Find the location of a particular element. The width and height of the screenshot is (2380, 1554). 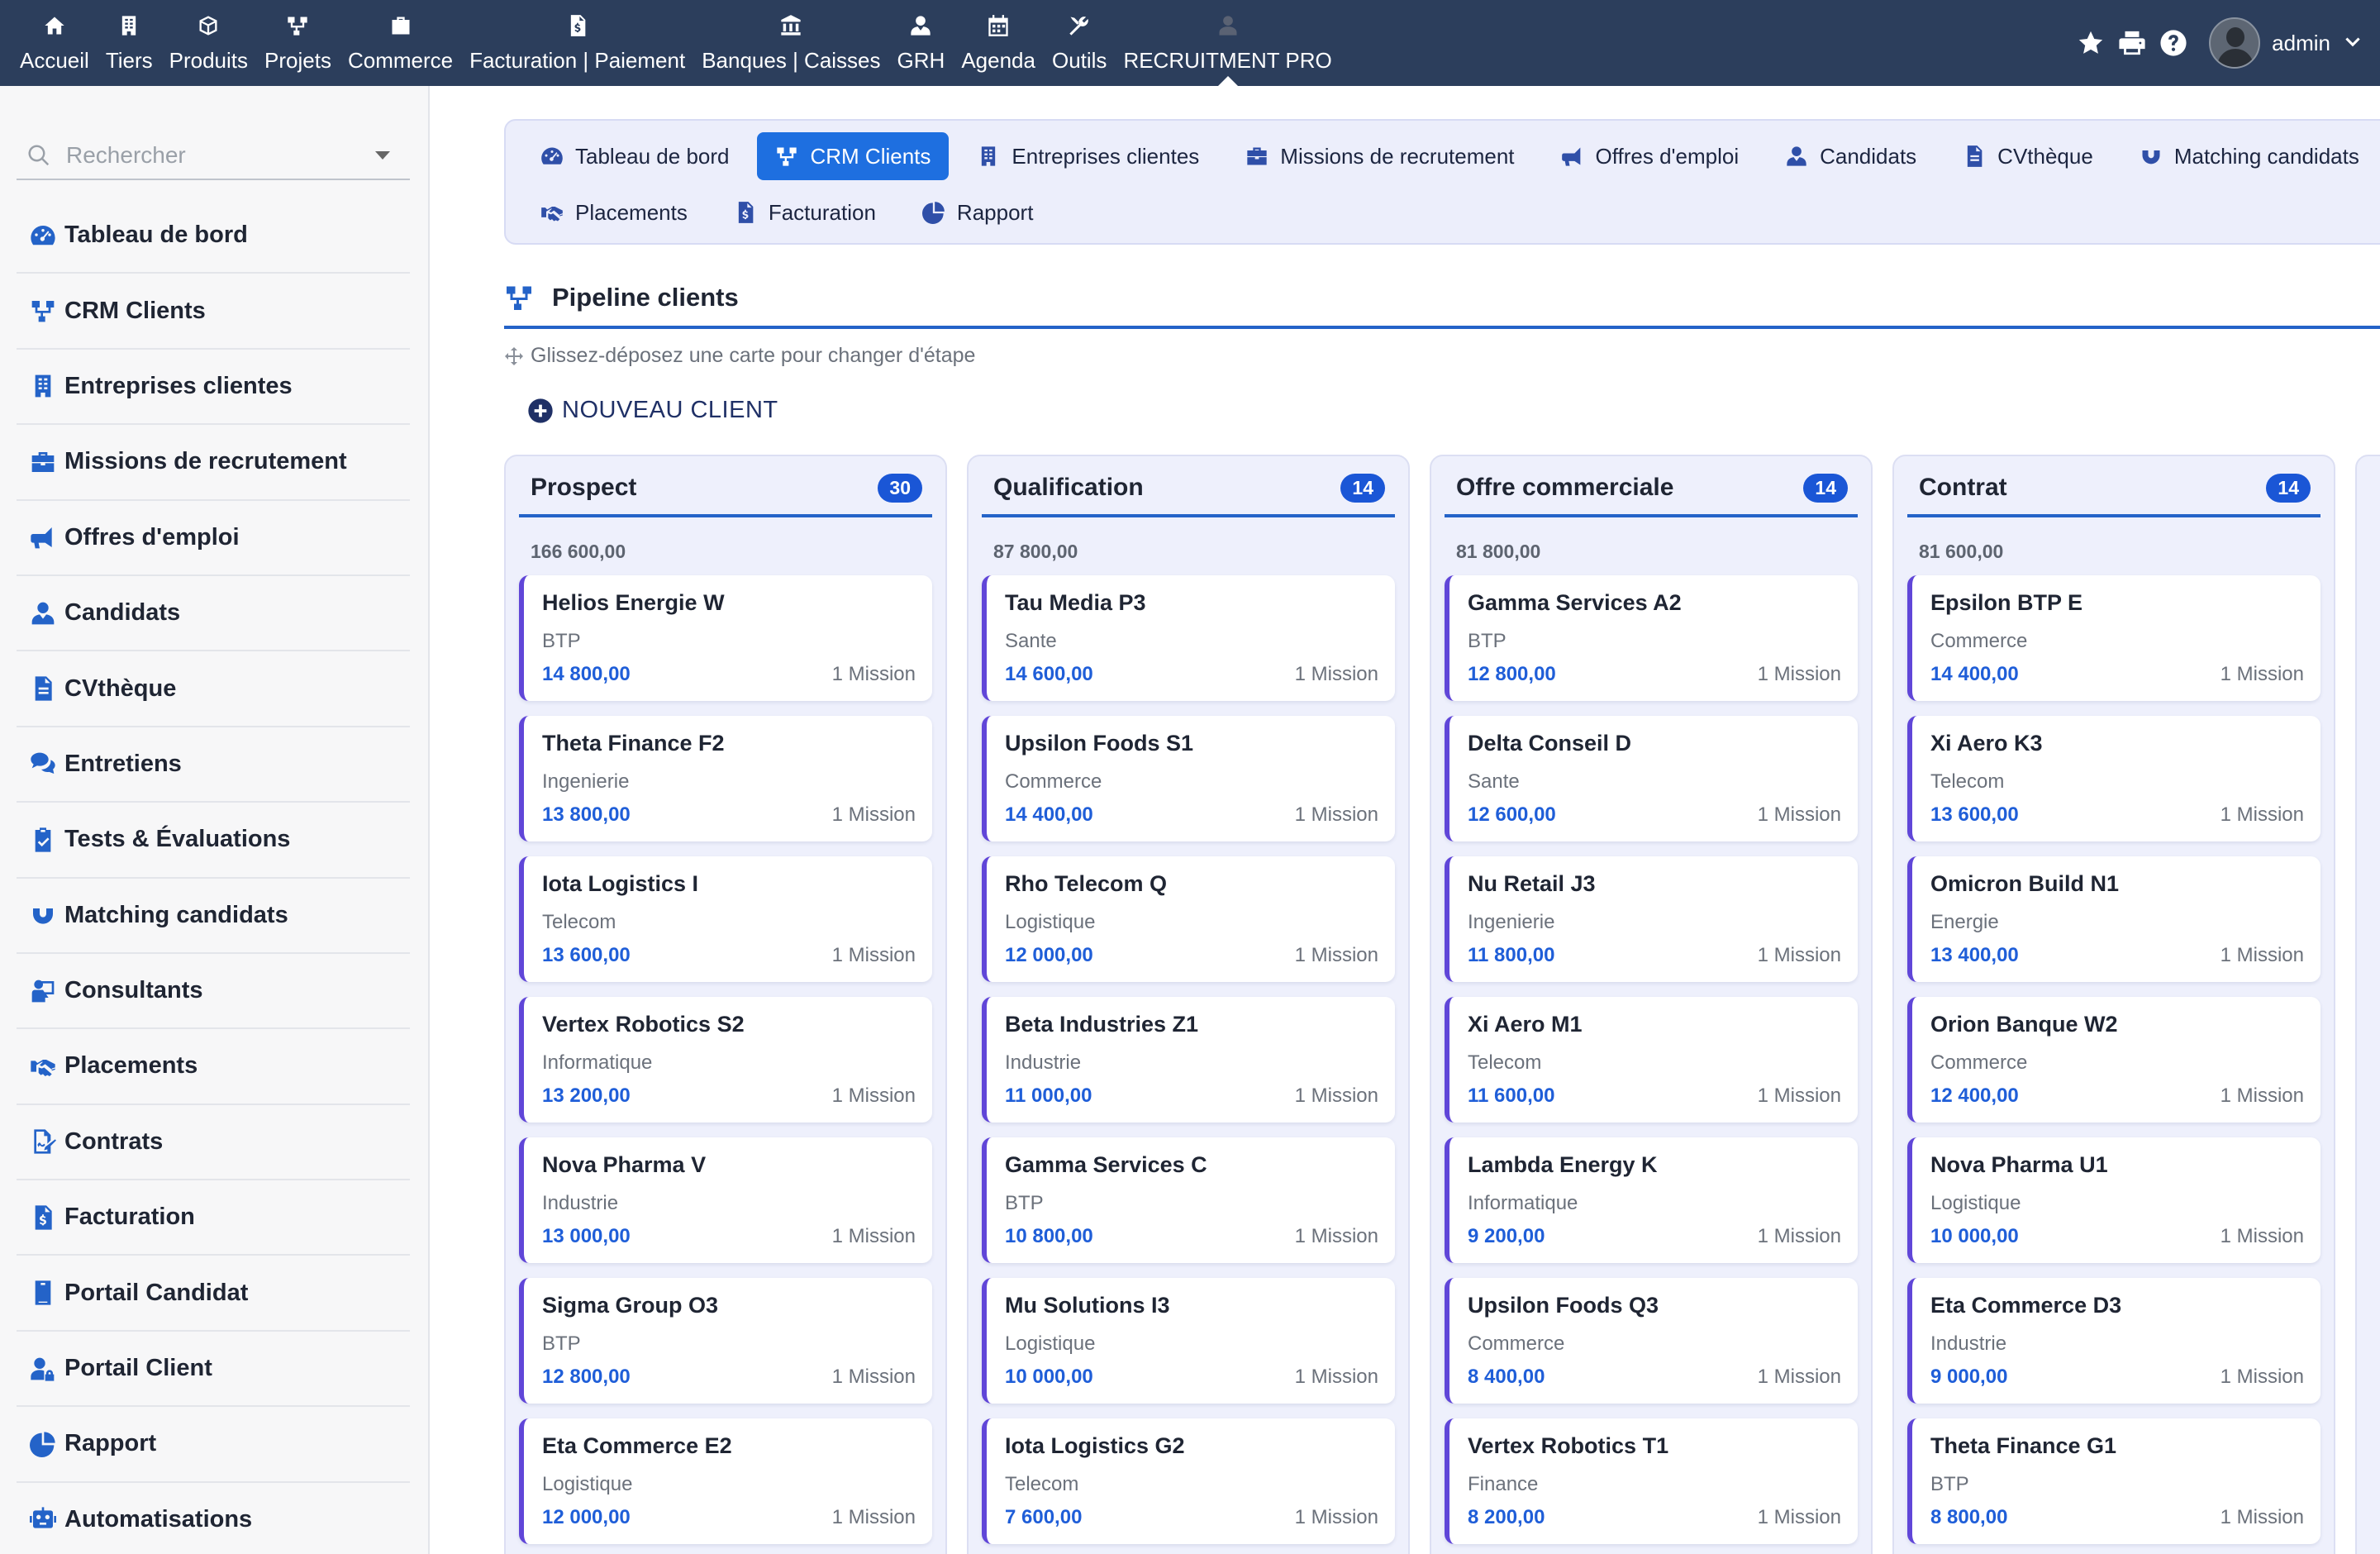

tab-cvtheque: CVthèque is located at coordinates (2027, 156).